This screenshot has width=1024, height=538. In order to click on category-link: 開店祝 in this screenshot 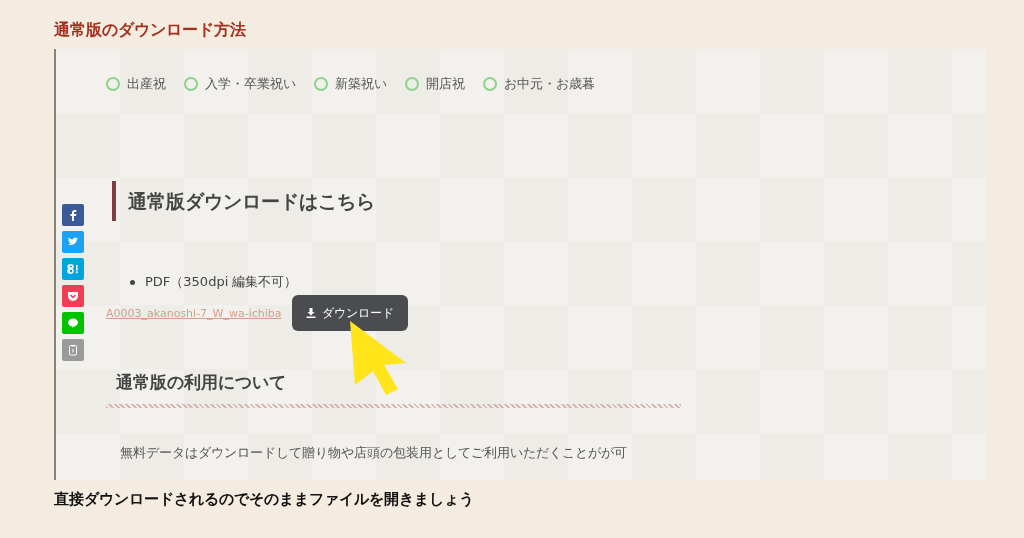, I will do `click(445, 84)`.